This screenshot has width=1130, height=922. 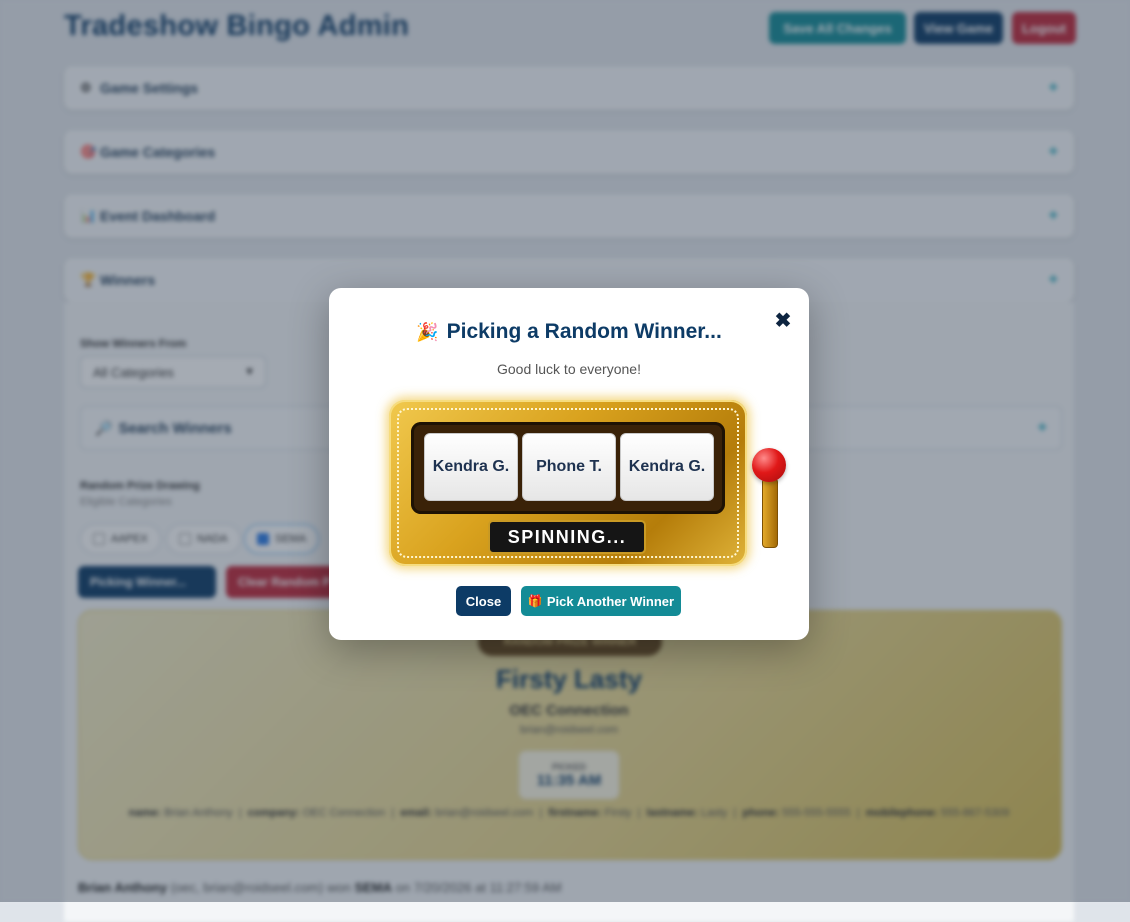 What do you see at coordinates (427, 332) in the screenshot?
I see `party-popper-icon: 🎉` at bounding box center [427, 332].